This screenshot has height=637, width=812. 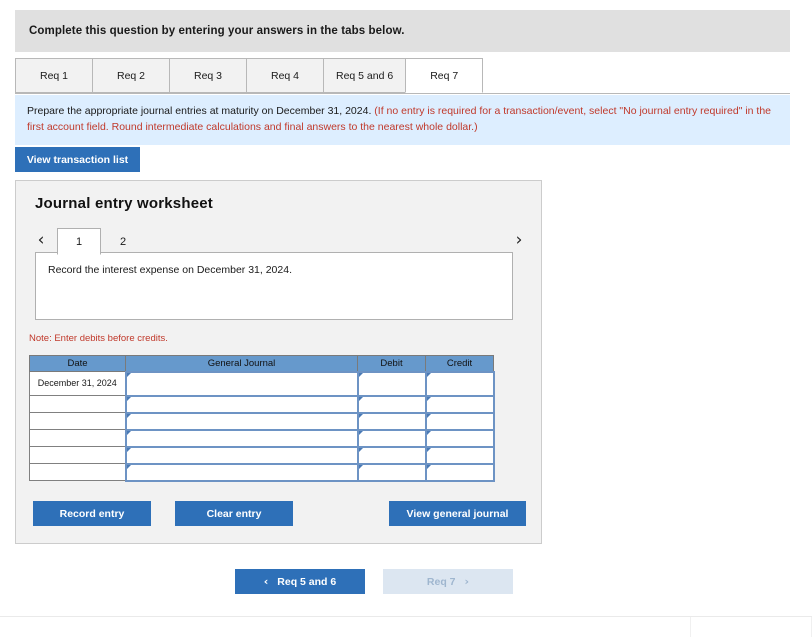 What do you see at coordinates (234, 513) in the screenshot?
I see `clear-entry-button: Clear entry` at bounding box center [234, 513].